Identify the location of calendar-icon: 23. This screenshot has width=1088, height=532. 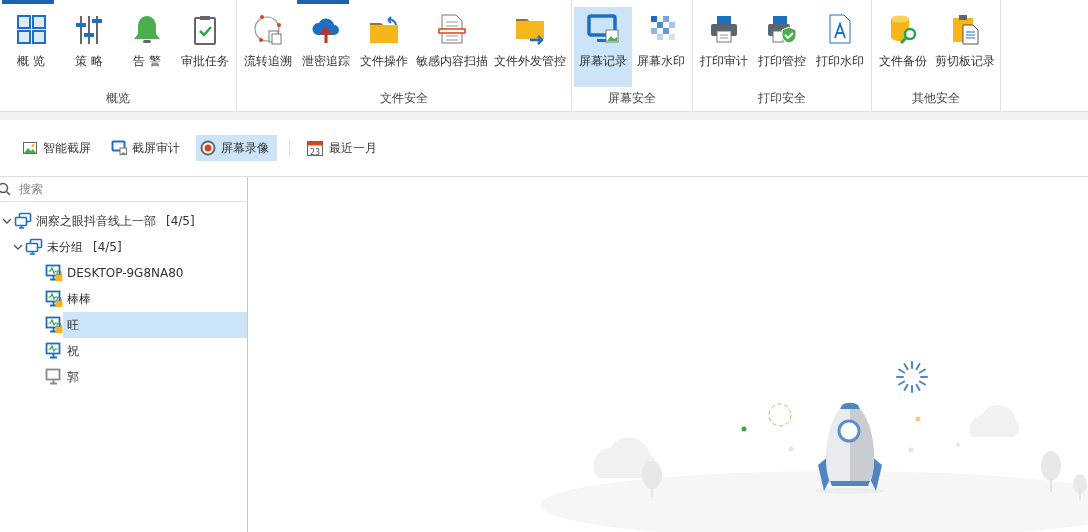
(315, 148).